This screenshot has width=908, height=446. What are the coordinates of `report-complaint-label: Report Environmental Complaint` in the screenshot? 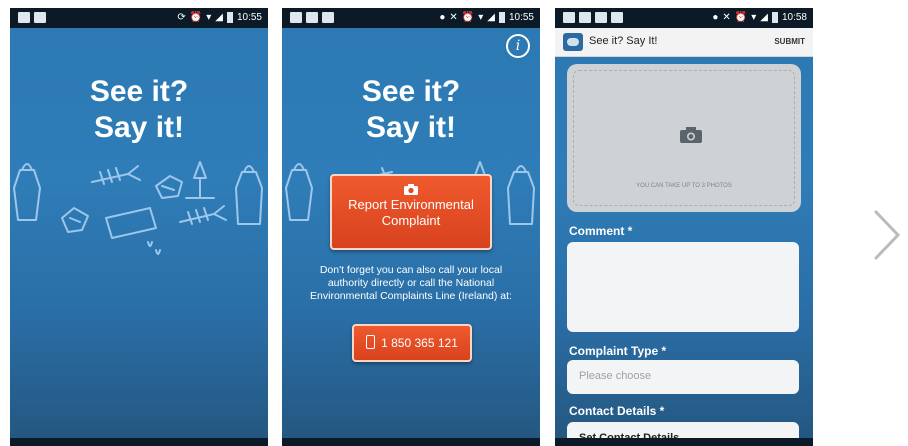 It's located at (411, 212).